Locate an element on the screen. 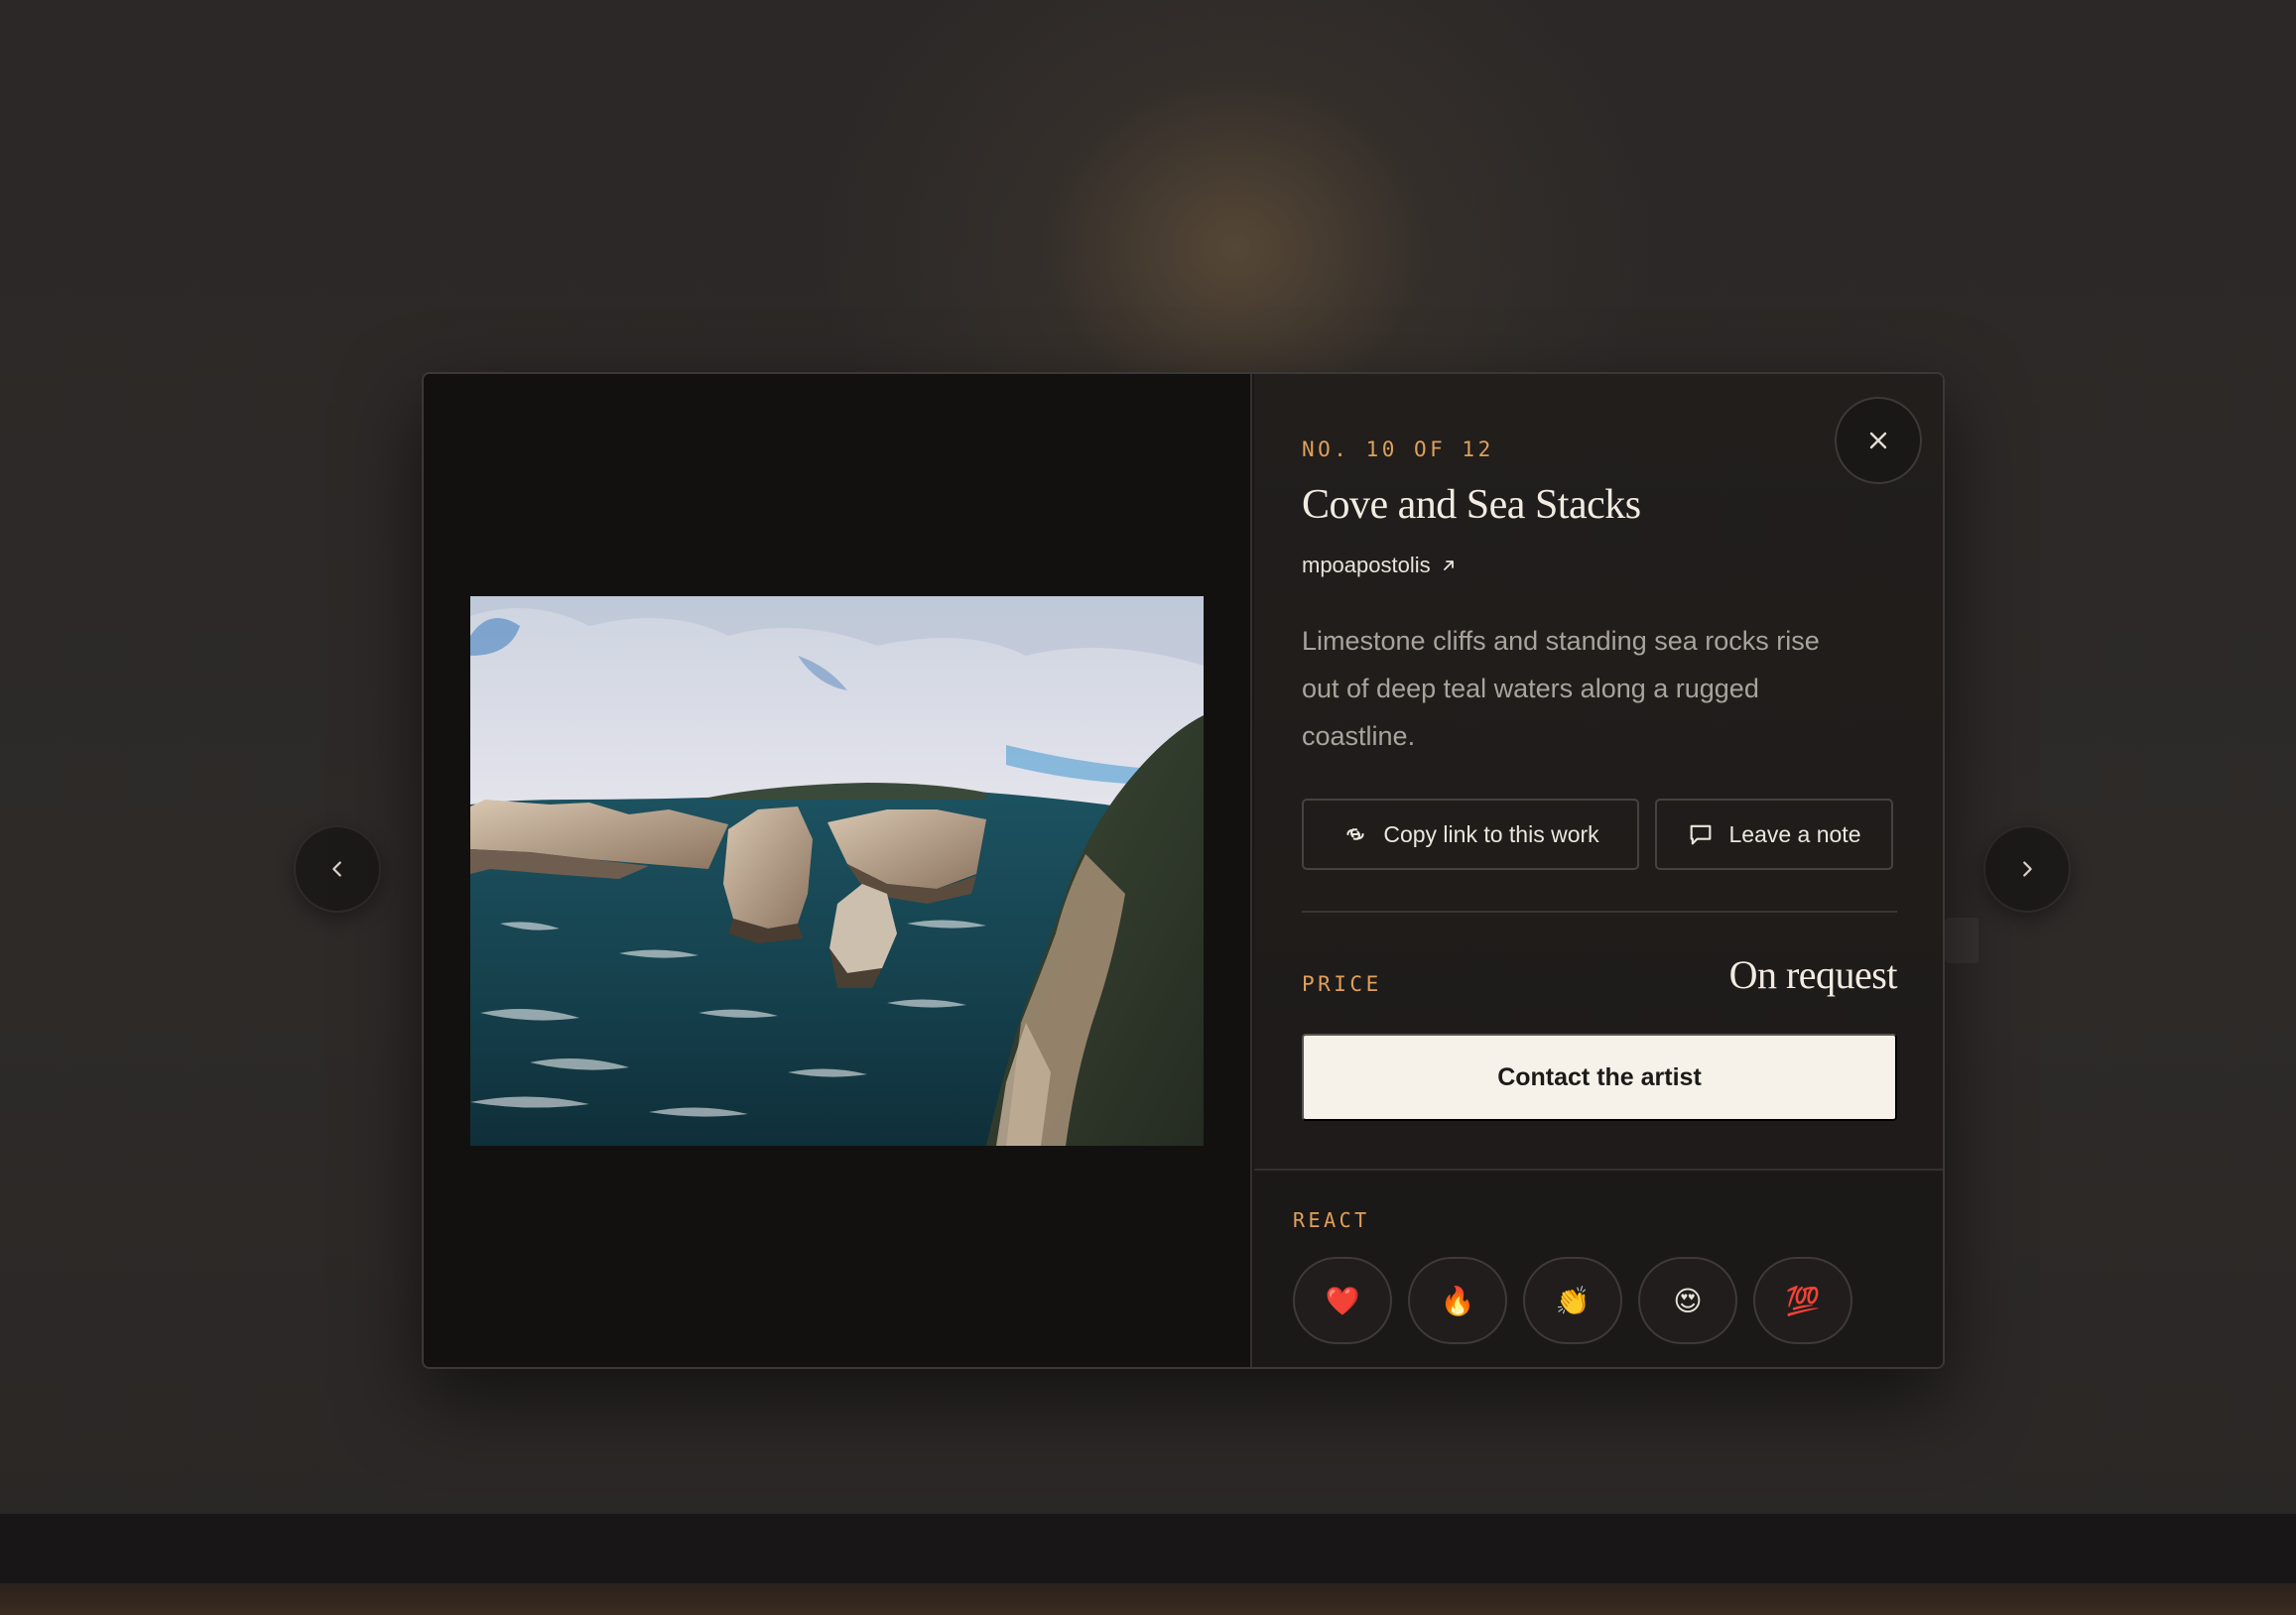 The height and width of the screenshot is (1615, 2296). chevron-right-icon is located at coordinates (2028, 869).